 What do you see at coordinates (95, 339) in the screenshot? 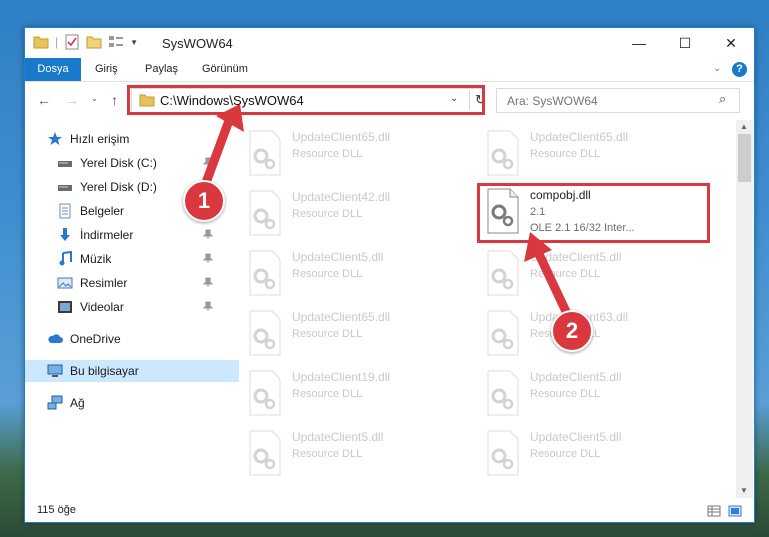
I see `sidebar-item-label: OneDrive` at bounding box center [95, 339].